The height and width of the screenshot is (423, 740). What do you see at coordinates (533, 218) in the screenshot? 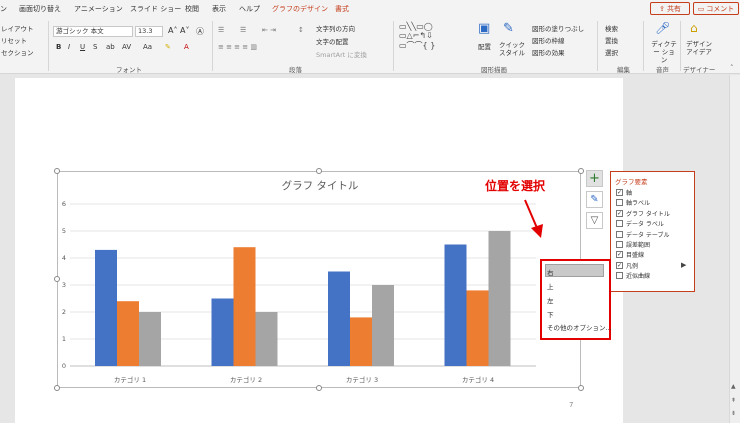
I see `annotation-arrow` at bounding box center [533, 218].